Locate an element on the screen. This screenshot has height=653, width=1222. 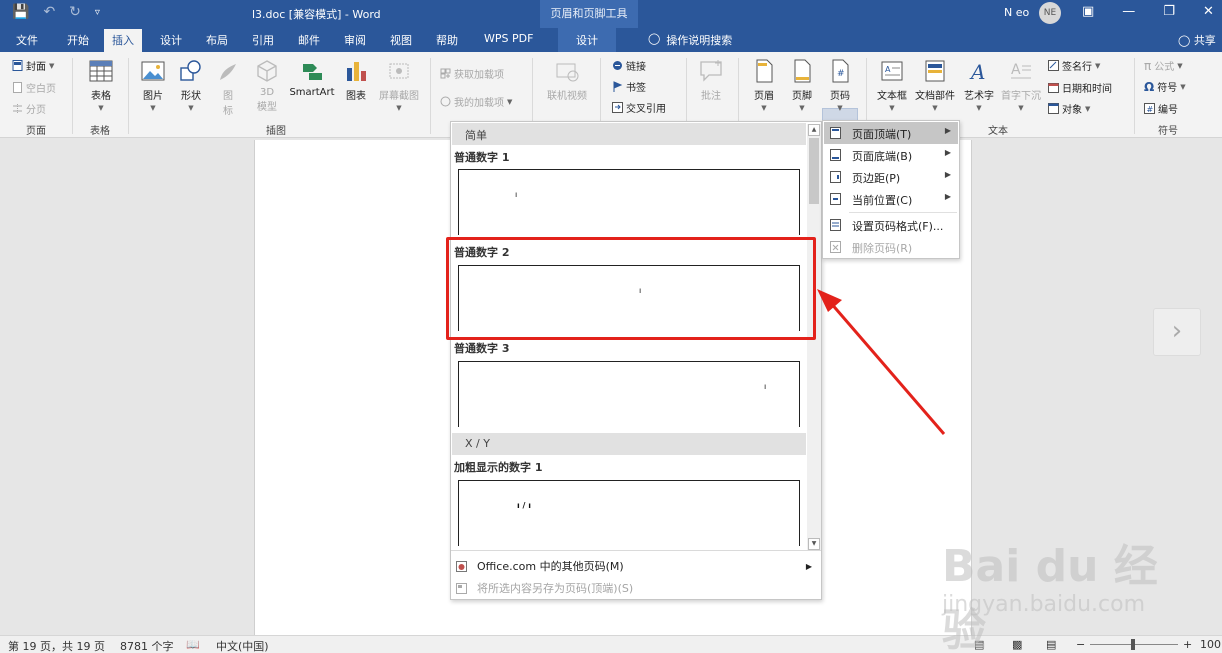
online-video-label: 联机视频 is located at coordinates (567, 96).